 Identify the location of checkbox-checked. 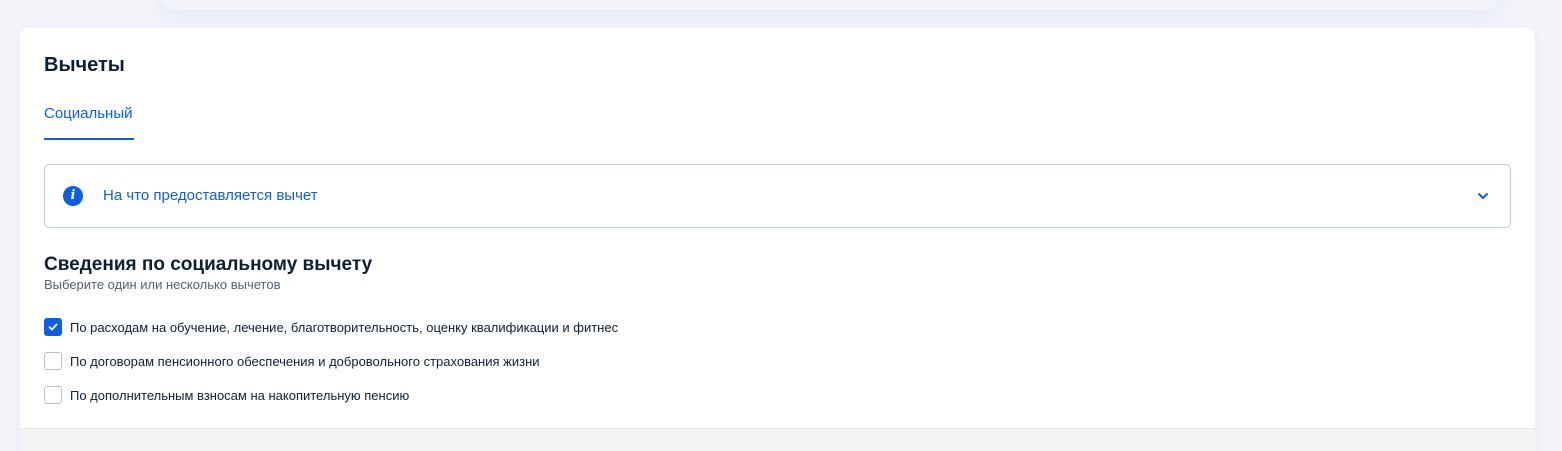
(53, 327).